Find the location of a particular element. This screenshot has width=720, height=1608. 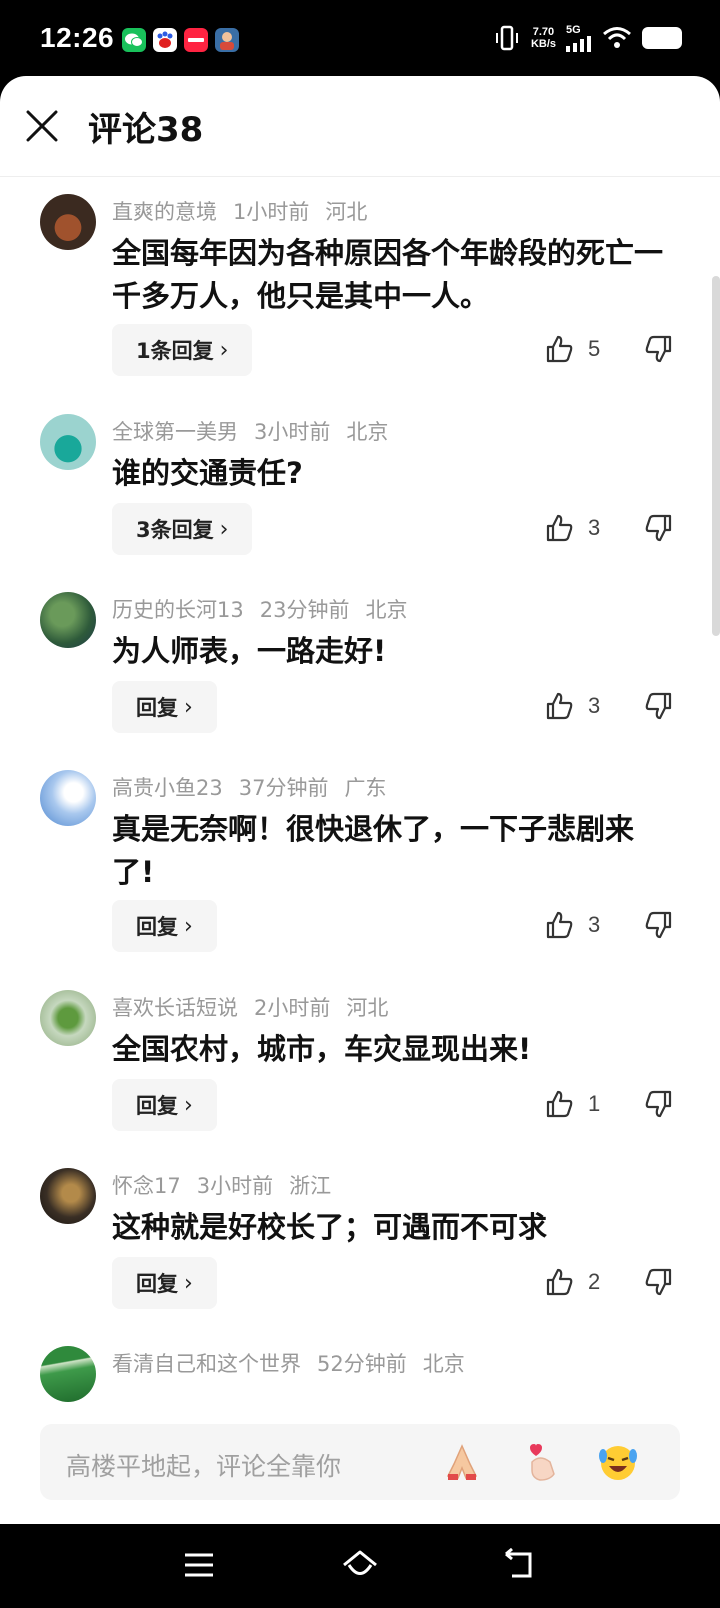

comment-text: 为人师表，一路走好! is located at coordinates (249, 651).